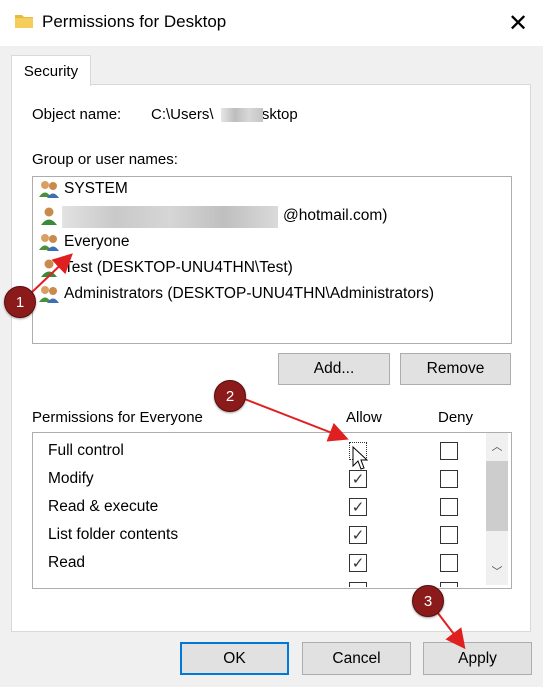 This screenshot has height=687, width=543. I want to click on user-name: Test (DESKTOP-UNU4THN\Test), so click(178, 267).